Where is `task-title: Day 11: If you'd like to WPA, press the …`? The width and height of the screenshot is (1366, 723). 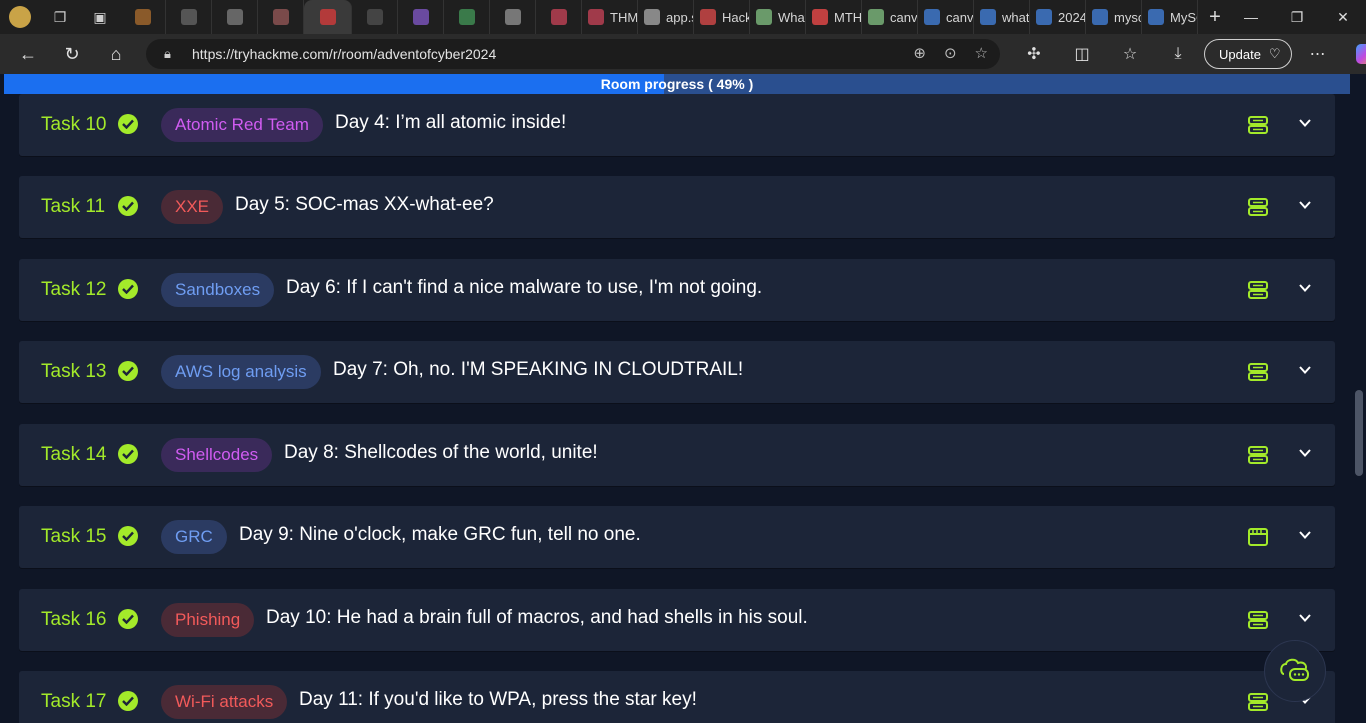 task-title: Day 11: If you'd like to WPA, press the … is located at coordinates (498, 699).